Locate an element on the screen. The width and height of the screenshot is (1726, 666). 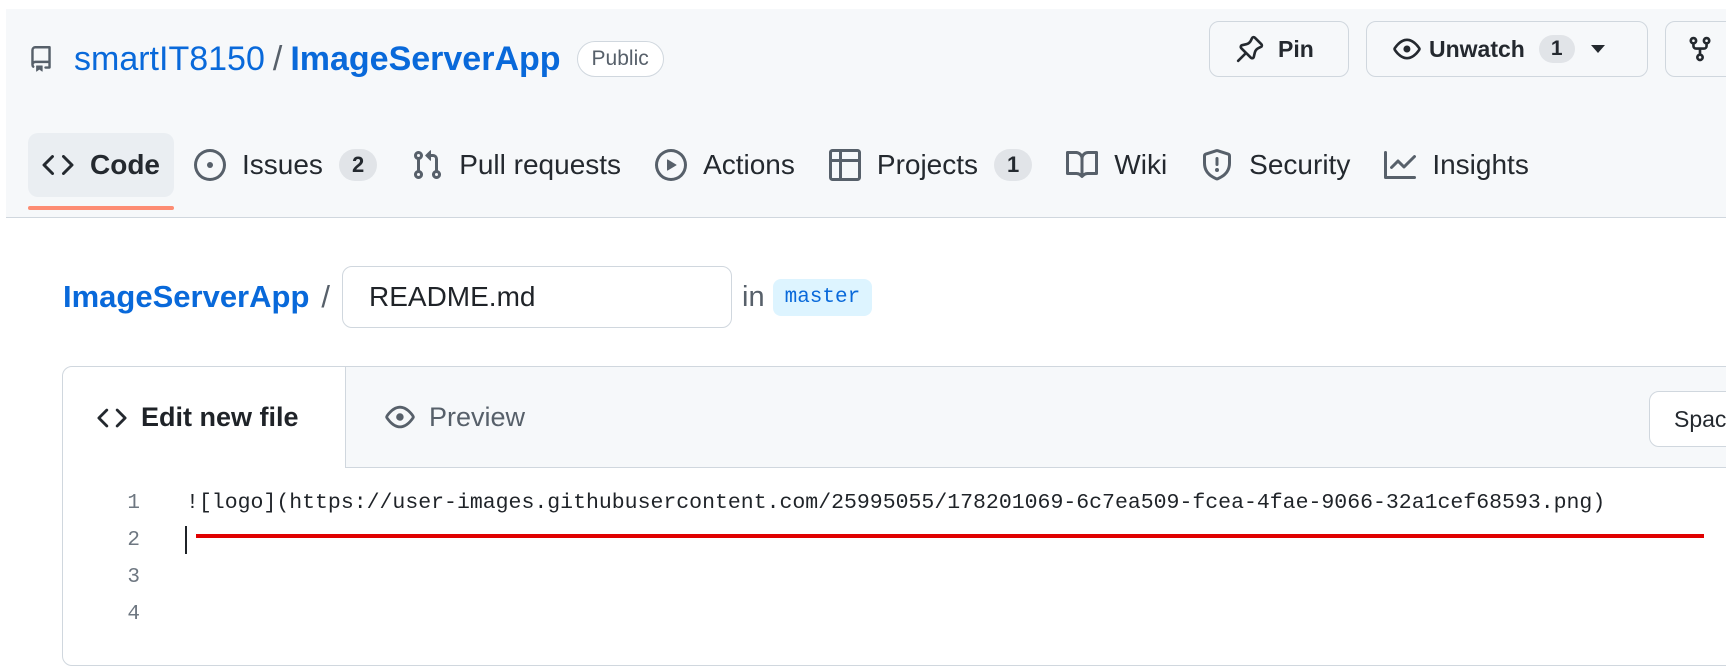
line-number: 4 is located at coordinates (133, 614).